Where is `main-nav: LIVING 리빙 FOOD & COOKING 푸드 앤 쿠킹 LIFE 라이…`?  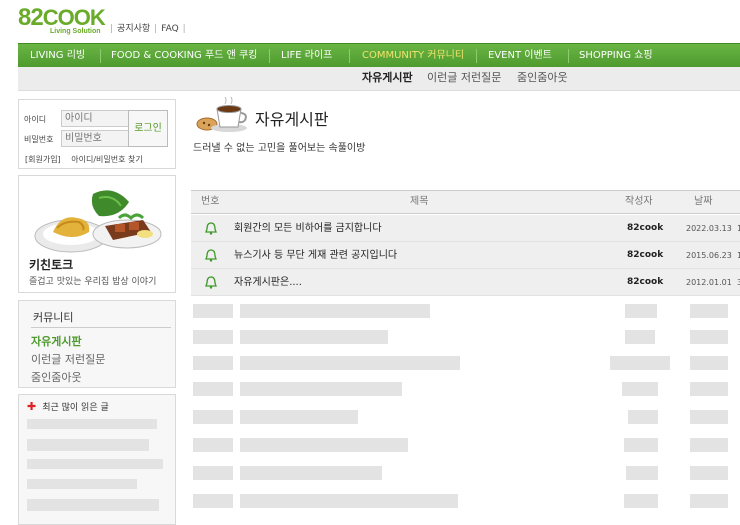
main-nav: LIVING 리빙 FOOD & COOKING 푸드 앤 쿠킹 LIFE 라이… is located at coordinates (379, 55).